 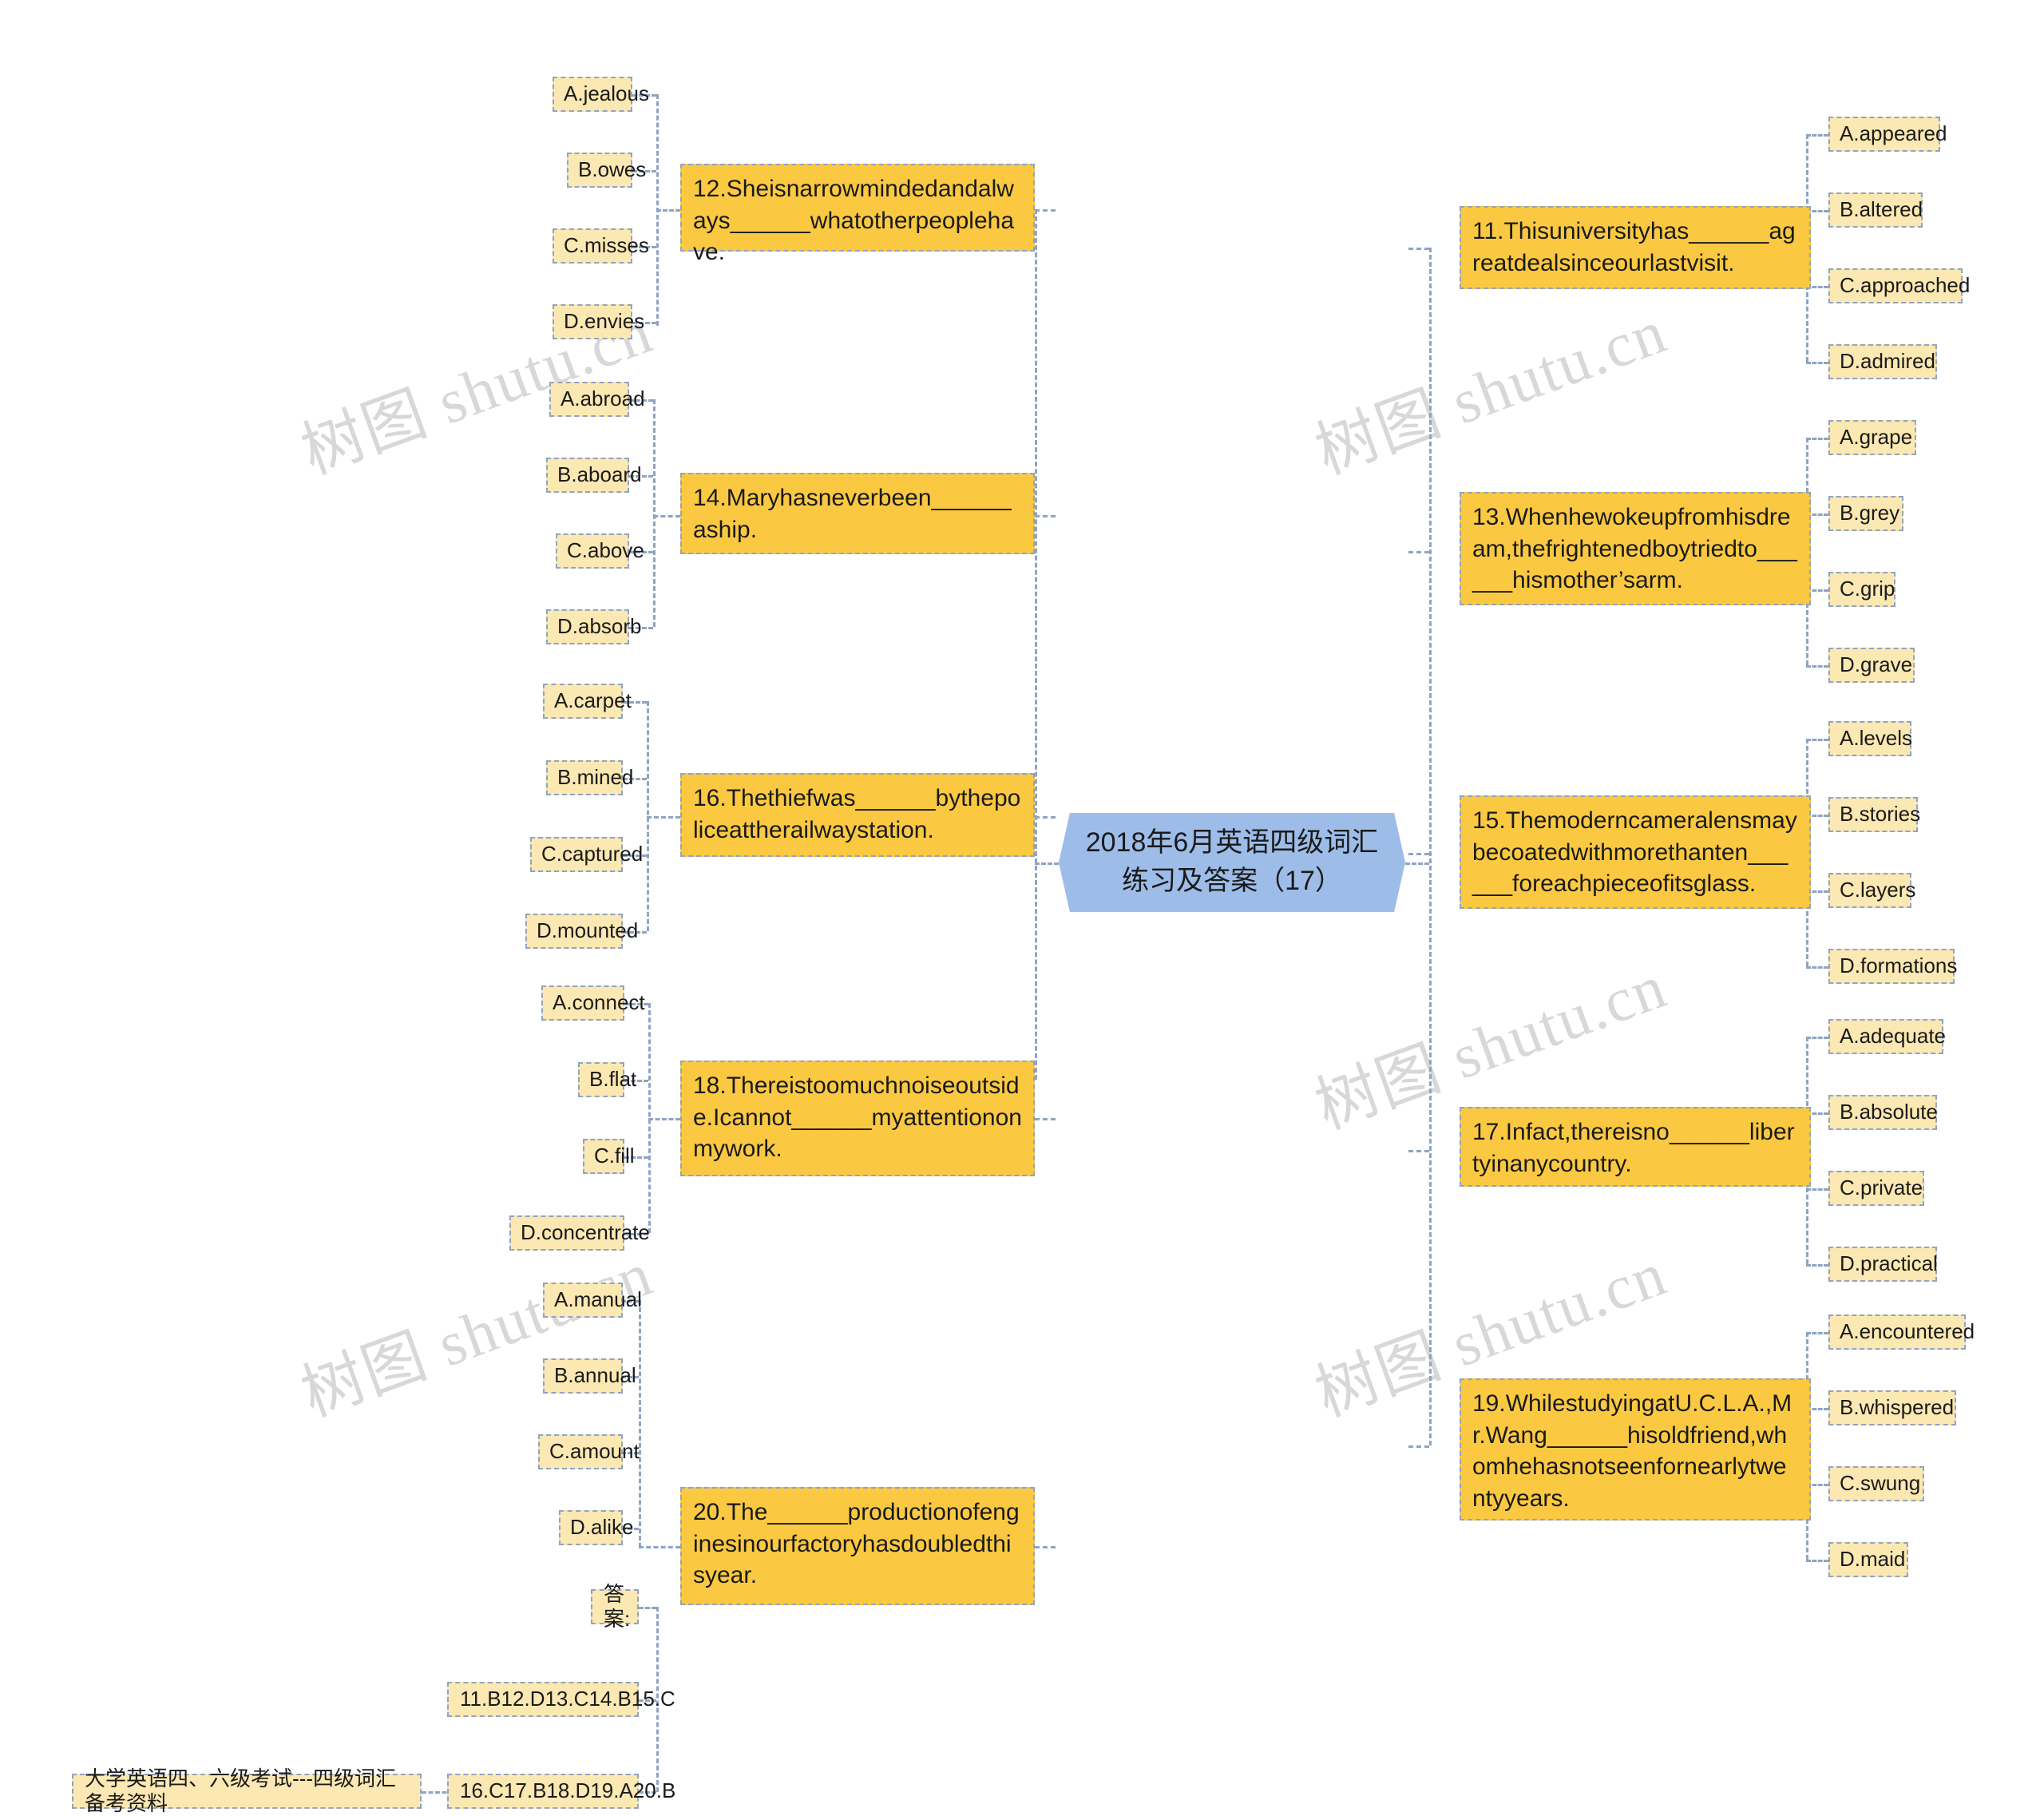 I want to click on option-node: B.flat, so click(x=607, y=1079).